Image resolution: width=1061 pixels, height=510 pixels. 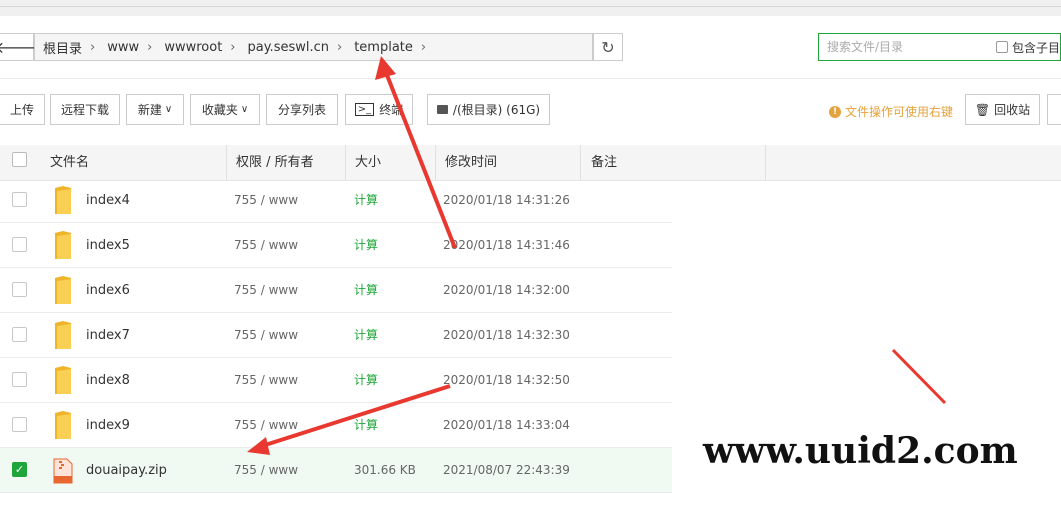 What do you see at coordinates (149, 110) in the screenshot?
I see `new-label: 新建` at bounding box center [149, 110].